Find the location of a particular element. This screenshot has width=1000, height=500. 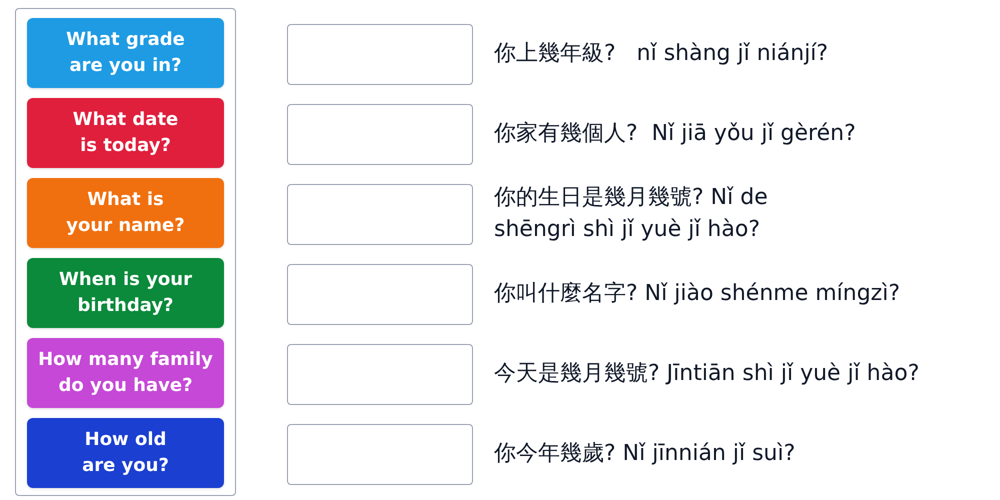

question-text: 你上幾年級? nǐ shàng jǐ niánjí? is located at coordinates (661, 54).